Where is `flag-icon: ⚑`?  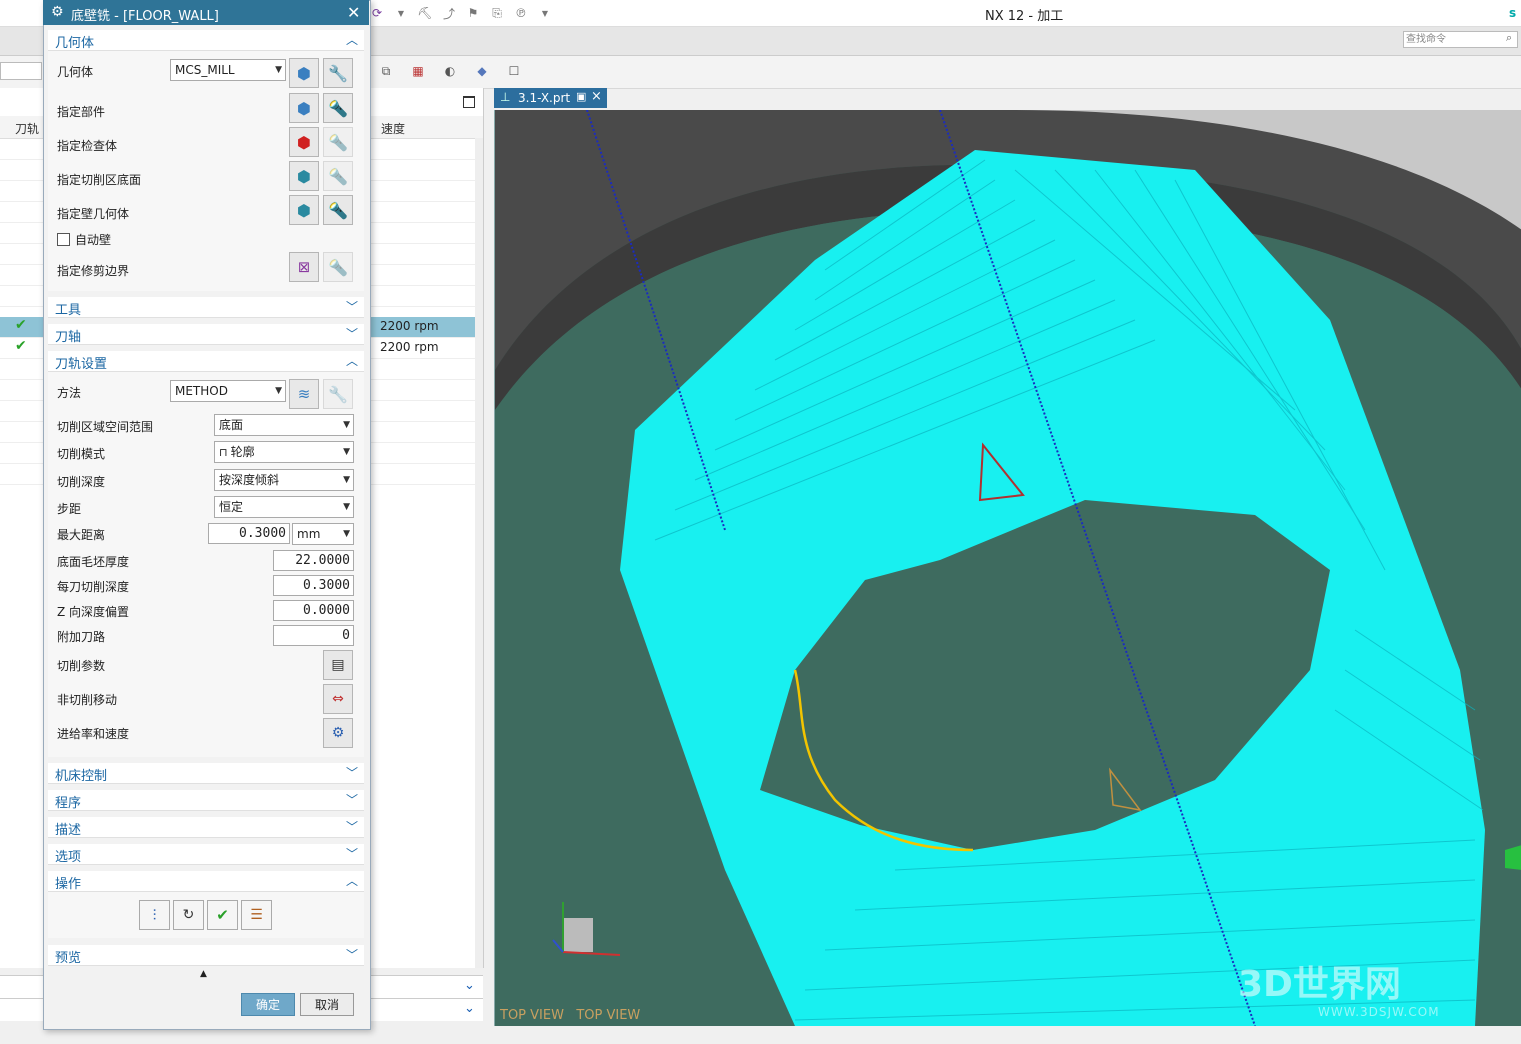 flag-icon: ⚑ is located at coordinates (473, 13).